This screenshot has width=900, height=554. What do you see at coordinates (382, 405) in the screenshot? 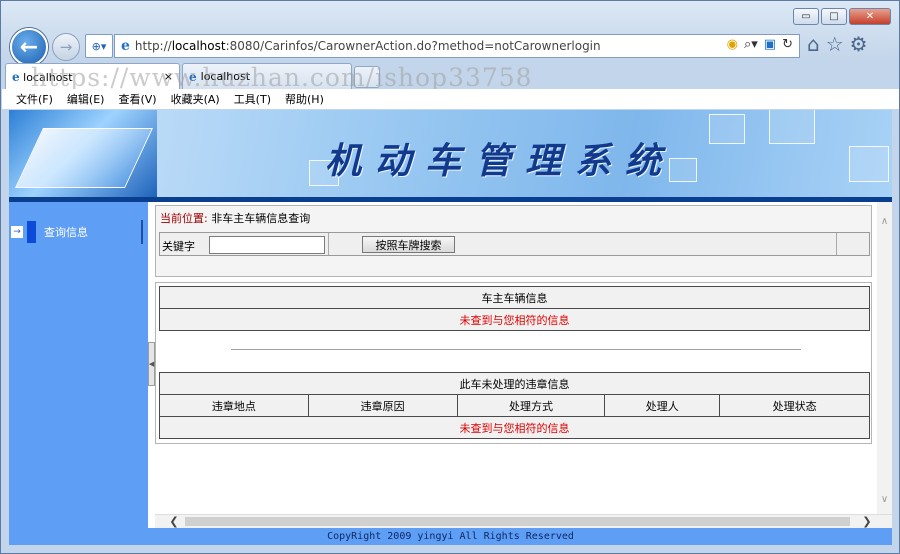
I see `column-header: 违章原因` at bounding box center [382, 405].